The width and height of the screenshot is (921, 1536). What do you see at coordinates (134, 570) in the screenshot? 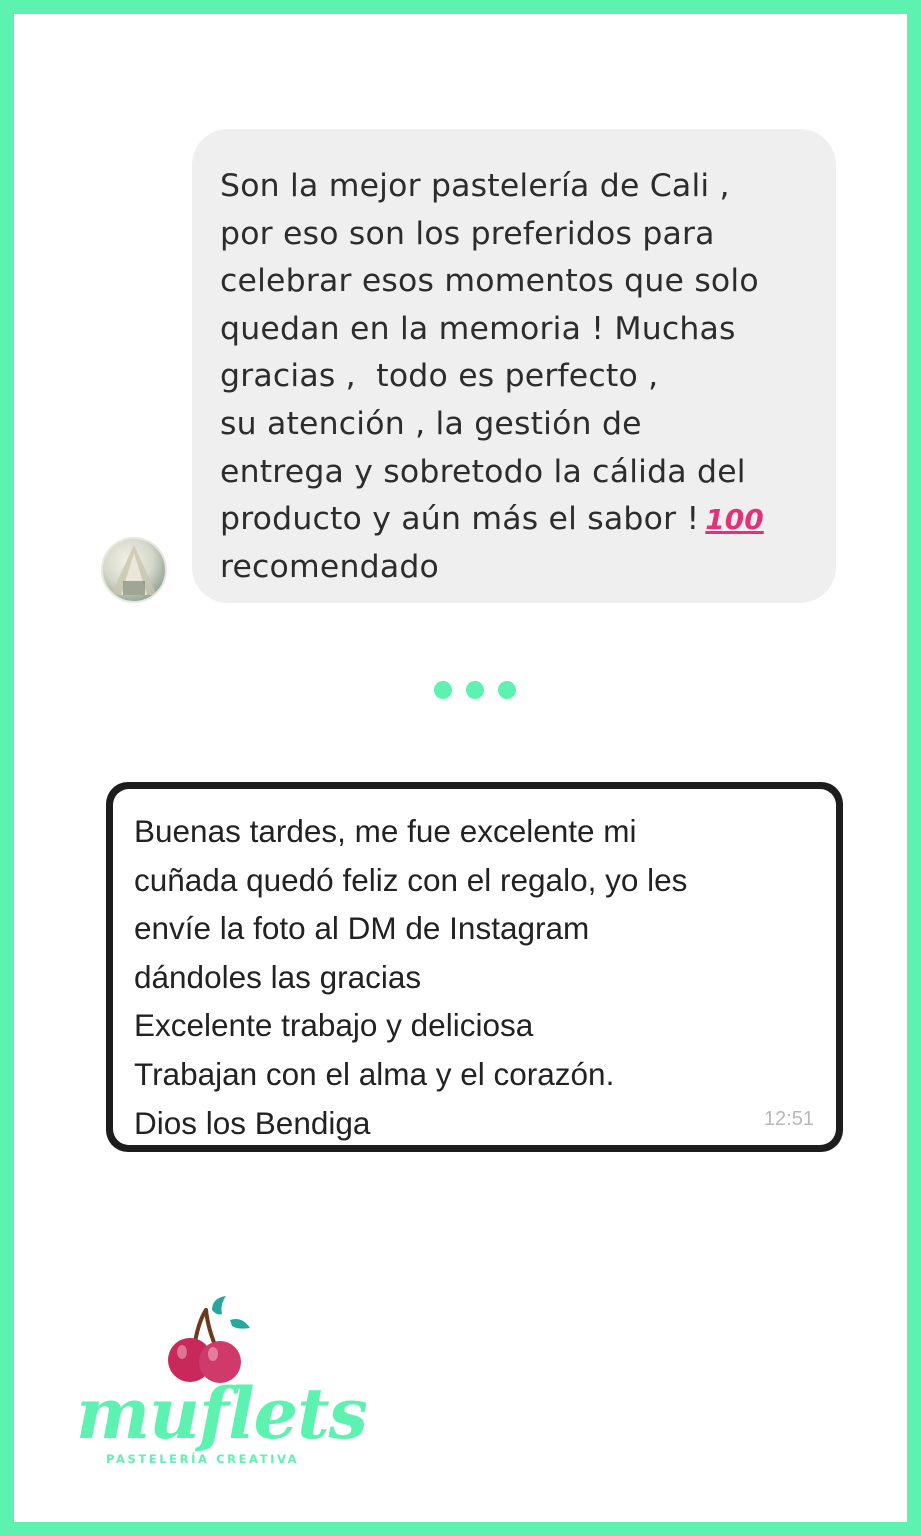
I see `profile-avatar` at bounding box center [134, 570].